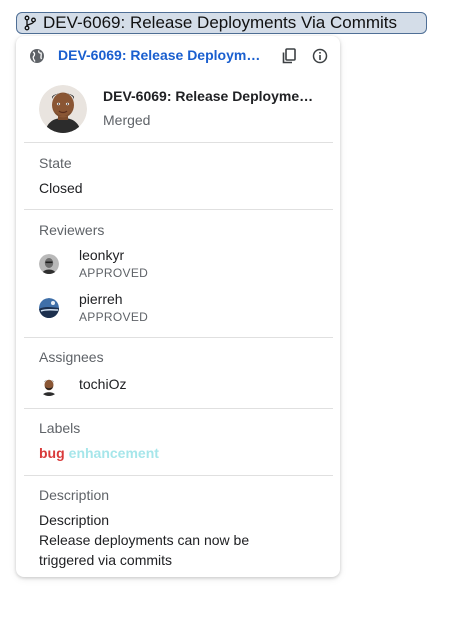 This screenshot has height=637, width=464. Describe the element at coordinates (101, 299) in the screenshot. I see `reviewer-name: pierreh` at that location.